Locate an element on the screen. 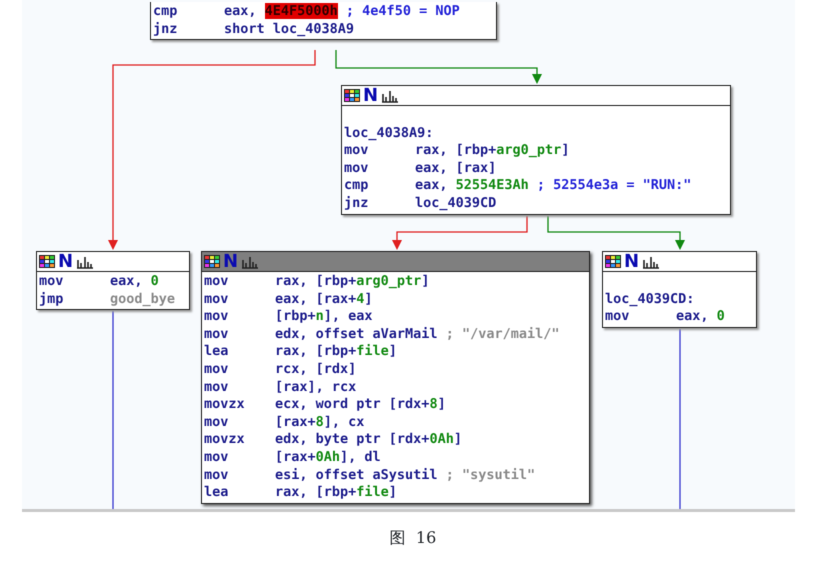 Image resolution: width=826 pixels, height=579 pixels. location-label: loc_4038A9: is located at coordinates (389, 133).